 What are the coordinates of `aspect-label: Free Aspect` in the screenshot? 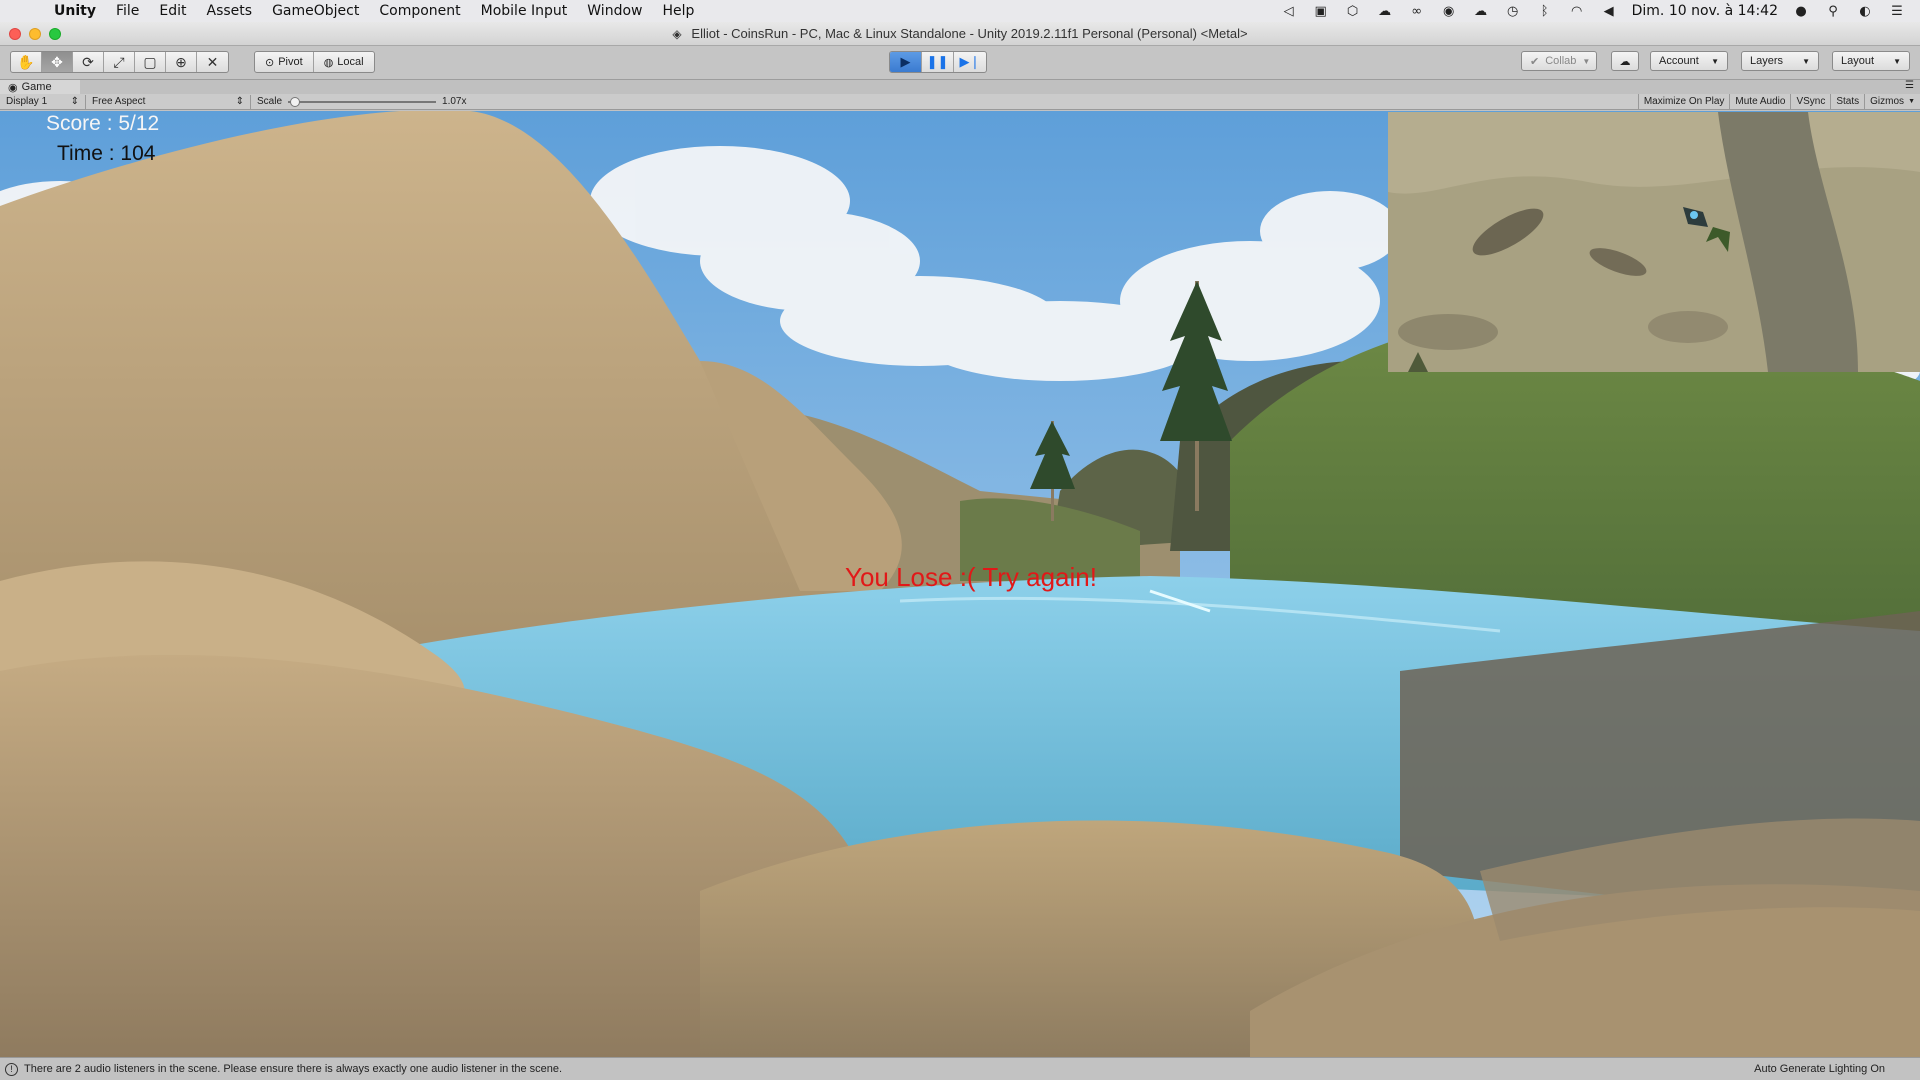 It's located at (119, 101).